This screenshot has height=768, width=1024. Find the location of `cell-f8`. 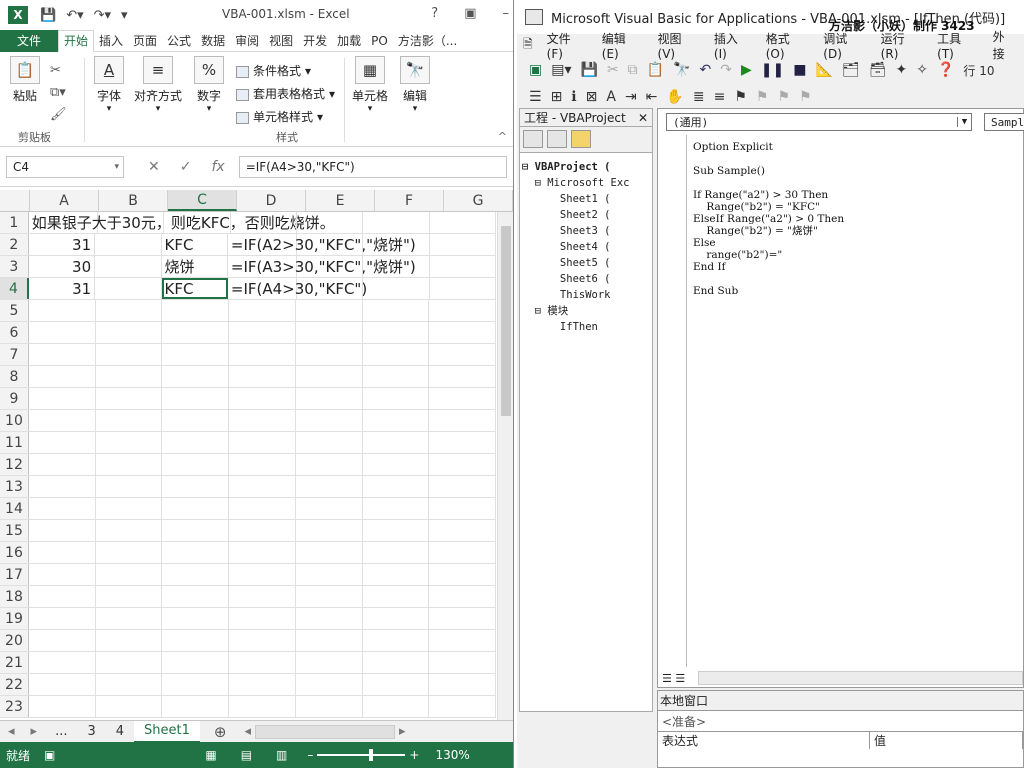

cell-f8 is located at coordinates (396, 376).